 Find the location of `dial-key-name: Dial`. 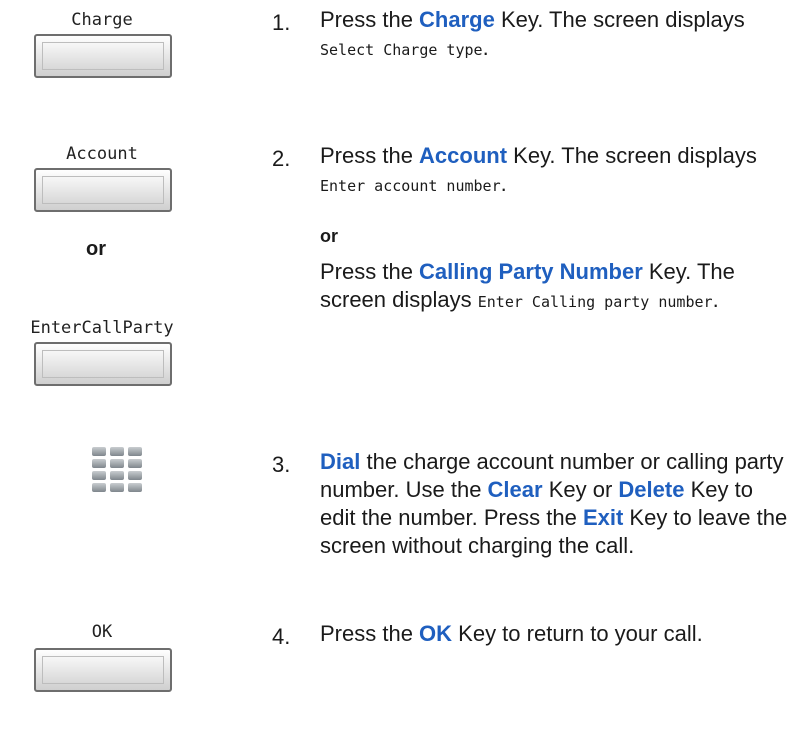

dial-key-name: Dial is located at coordinates (340, 461).